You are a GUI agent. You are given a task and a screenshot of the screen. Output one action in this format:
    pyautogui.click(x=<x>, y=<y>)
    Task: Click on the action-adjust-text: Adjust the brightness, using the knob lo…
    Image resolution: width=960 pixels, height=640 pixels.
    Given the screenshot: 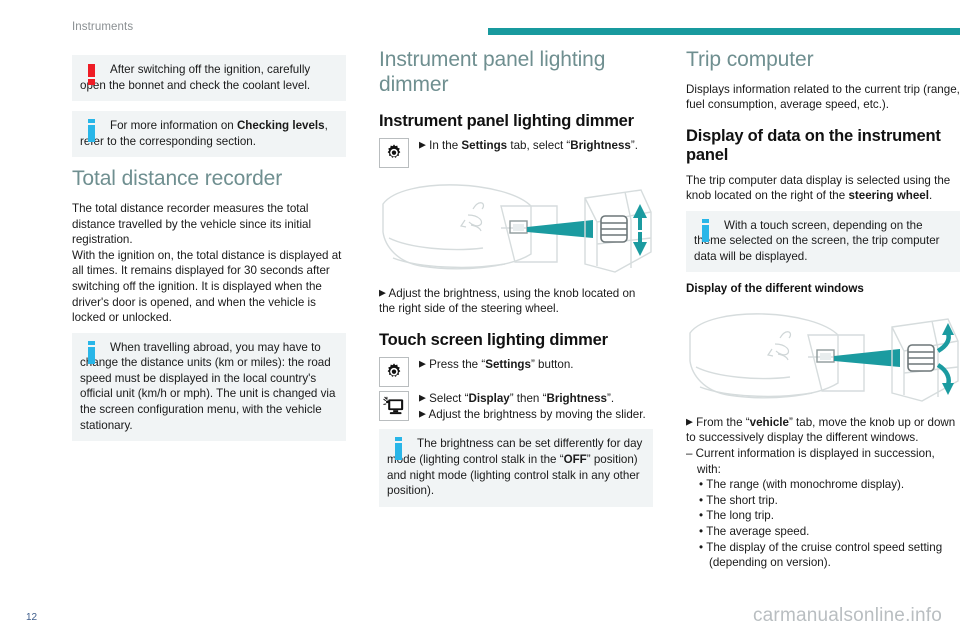 What is the action you would take?
    pyautogui.click(x=507, y=301)
    